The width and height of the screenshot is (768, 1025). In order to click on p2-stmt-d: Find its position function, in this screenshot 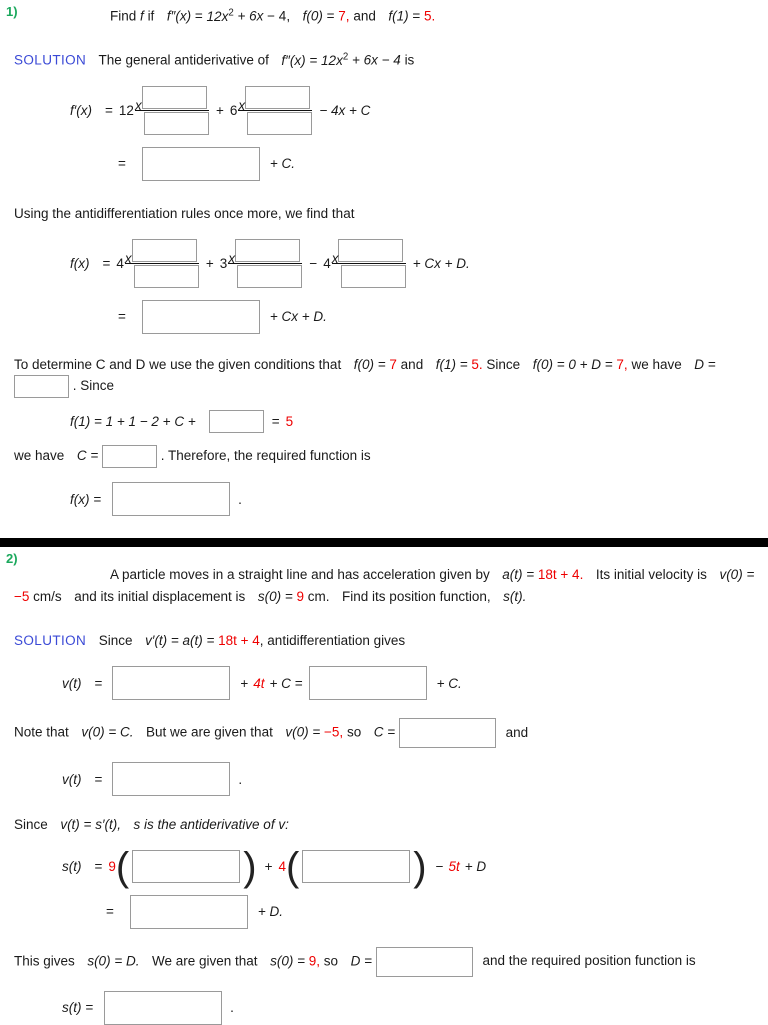, I will do `click(416, 597)`.